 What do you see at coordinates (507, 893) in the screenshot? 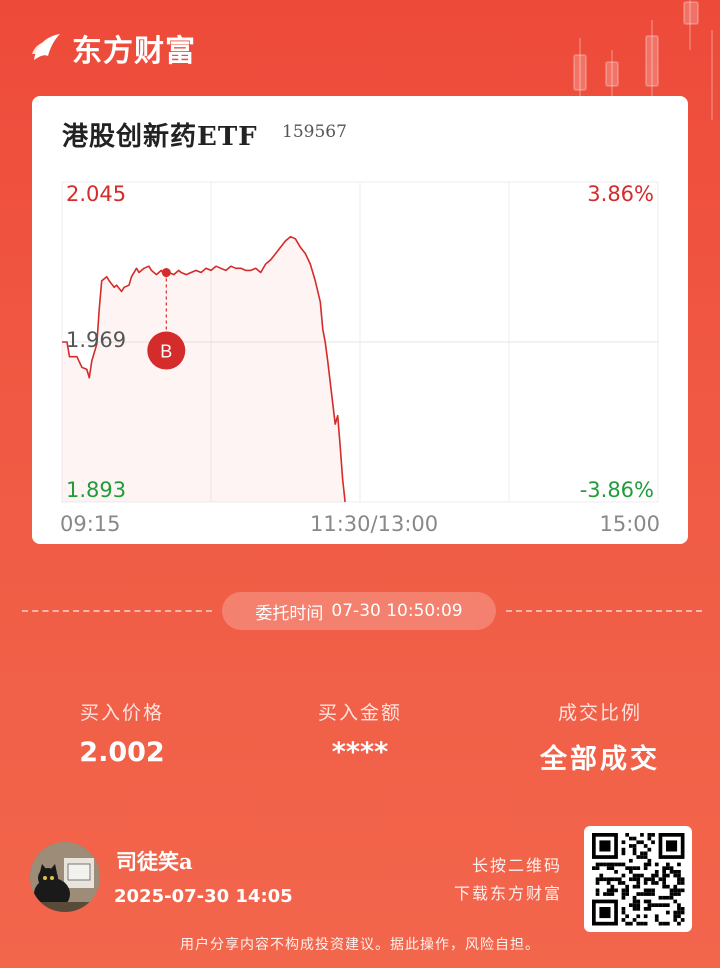
I see `qr-tip-line2: 下载东方财富` at bounding box center [507, 893].